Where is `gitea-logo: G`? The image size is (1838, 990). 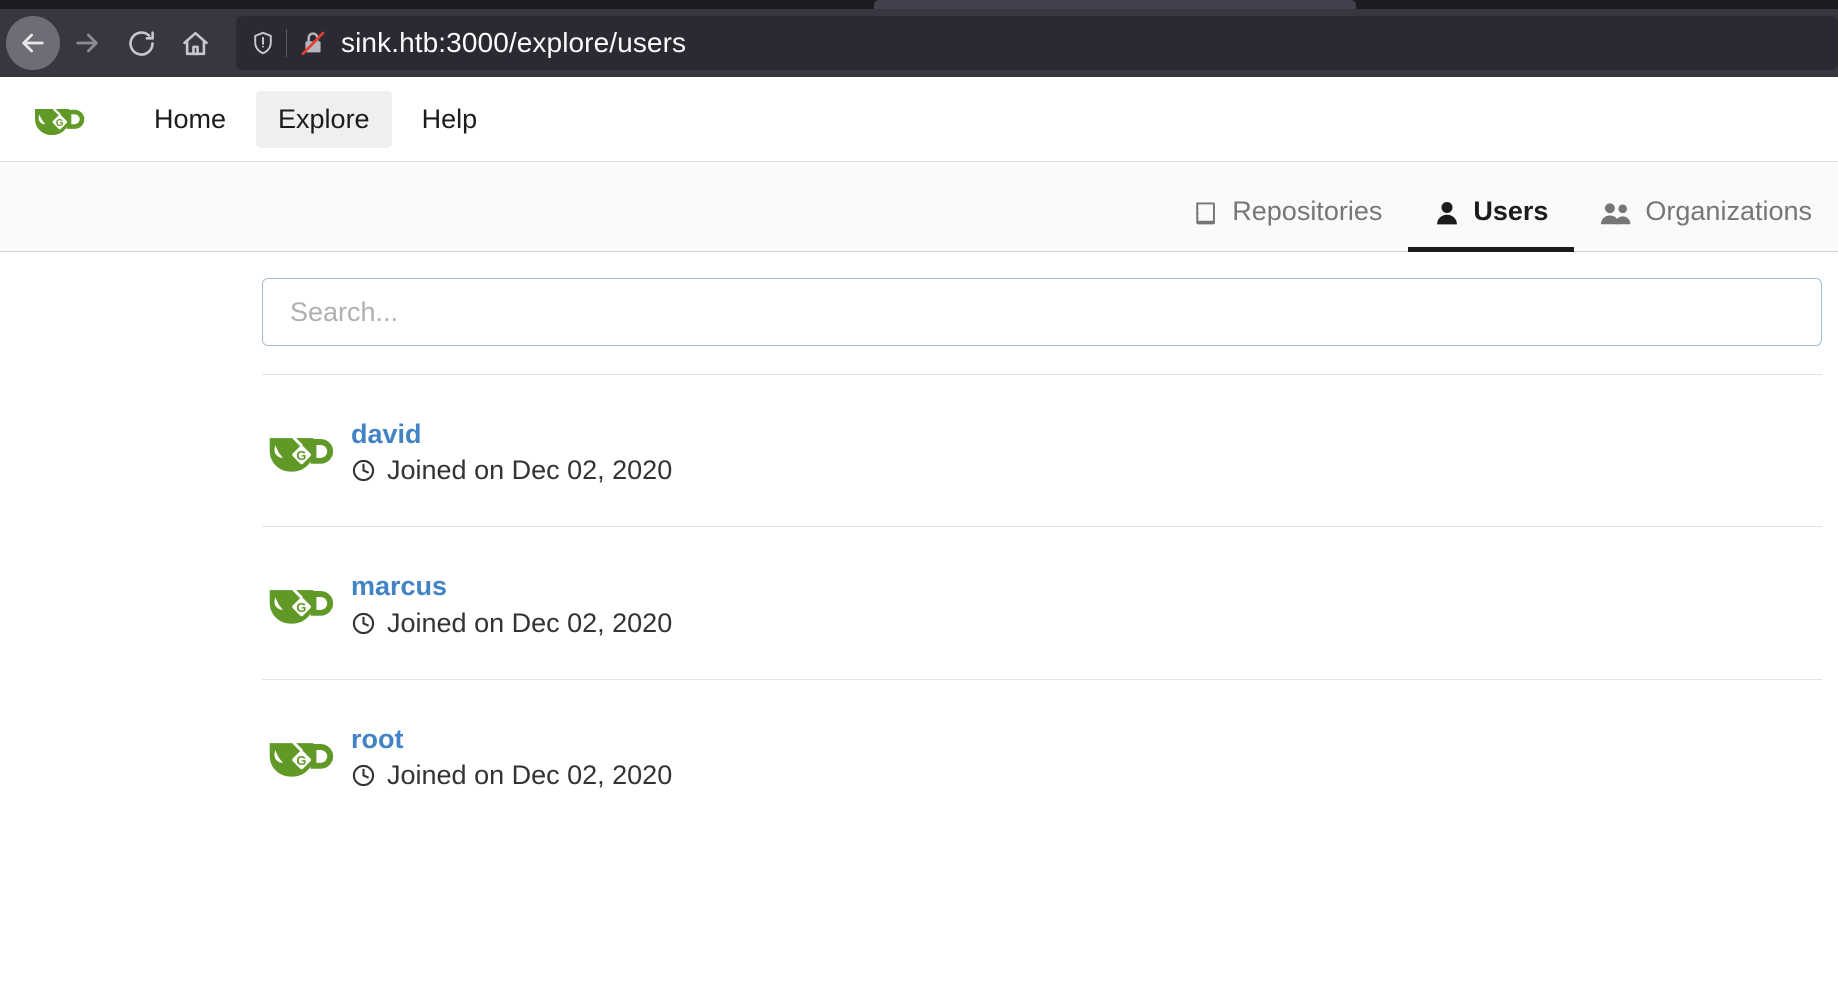
gitea-logo: G is located at coordinates (57, 119).